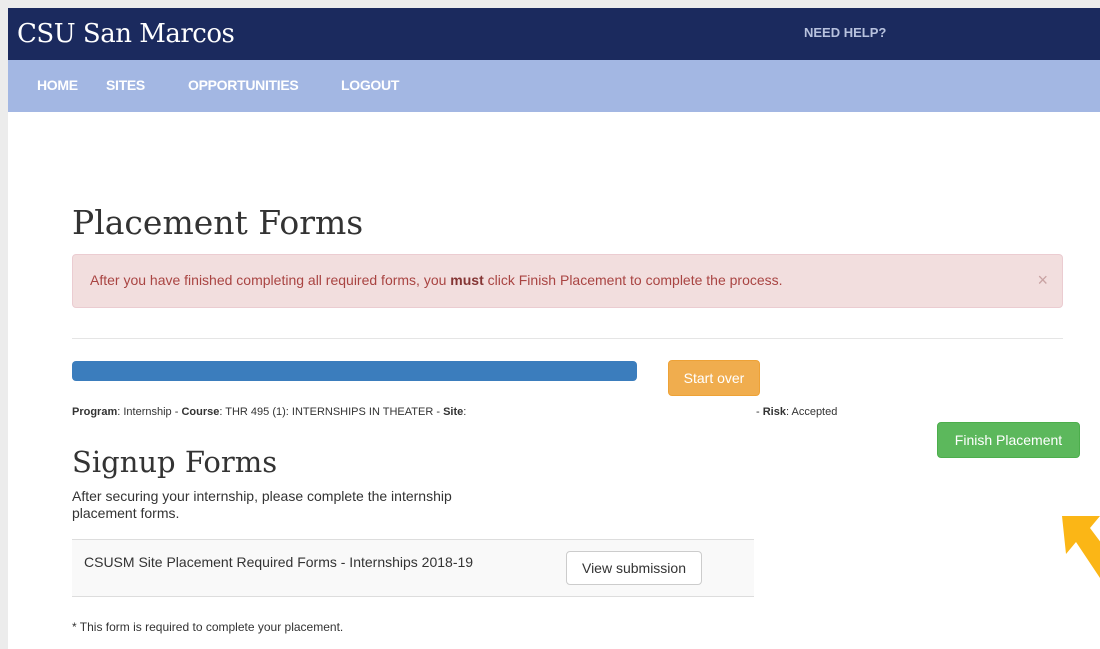 The width and height of the screenshot is (1100, 649). Describe the element at coordinates (149, 412) in the screenshot. I see `program-value: : Internship -` at that location.